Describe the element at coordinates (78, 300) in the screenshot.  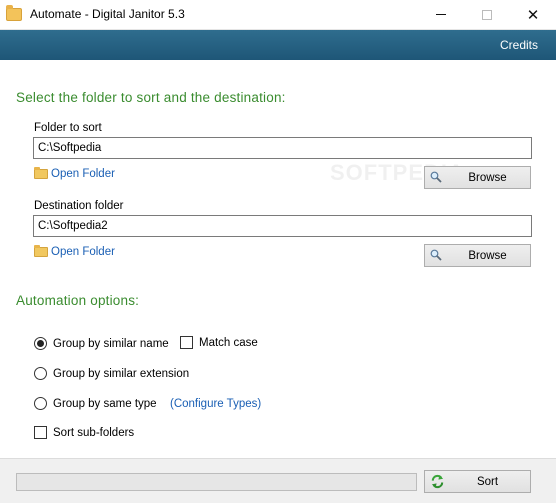
I see `automation-section-title: Automation options:` at that location.